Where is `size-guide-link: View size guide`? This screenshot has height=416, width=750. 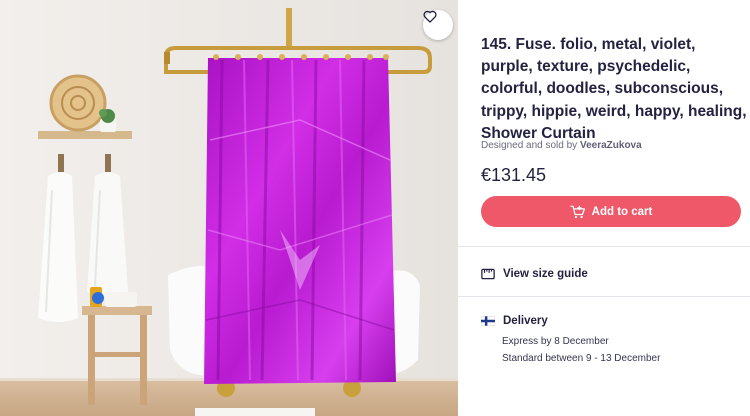 size-guide-link: View size guide is located at coordinates (534, 274).